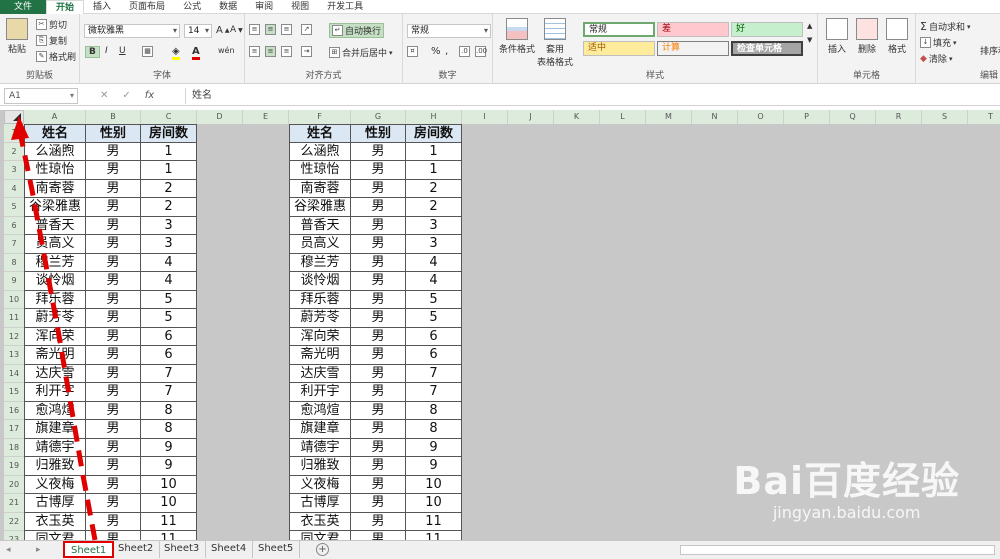 The height and width of the screenshot is (559, 1000). What do you see at coordinates (434, 410) in the screenshot?
I see `table-cell-right: 8` at bounding box center [434, 410].